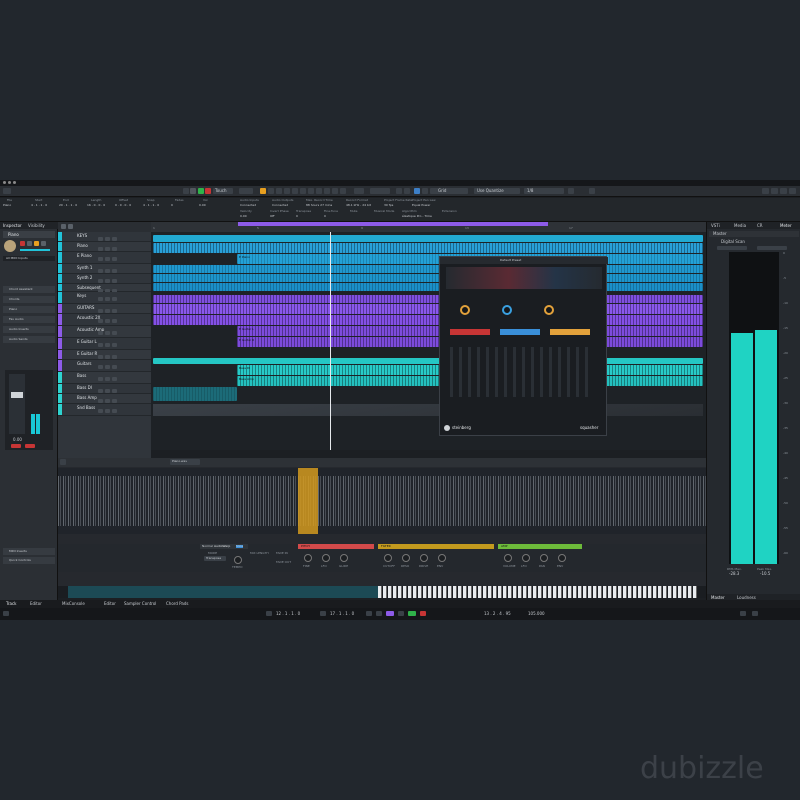  What do you see at coordinates (330, 341) in the screenshot?
I see `playhead` at bounding box center [330, 341].